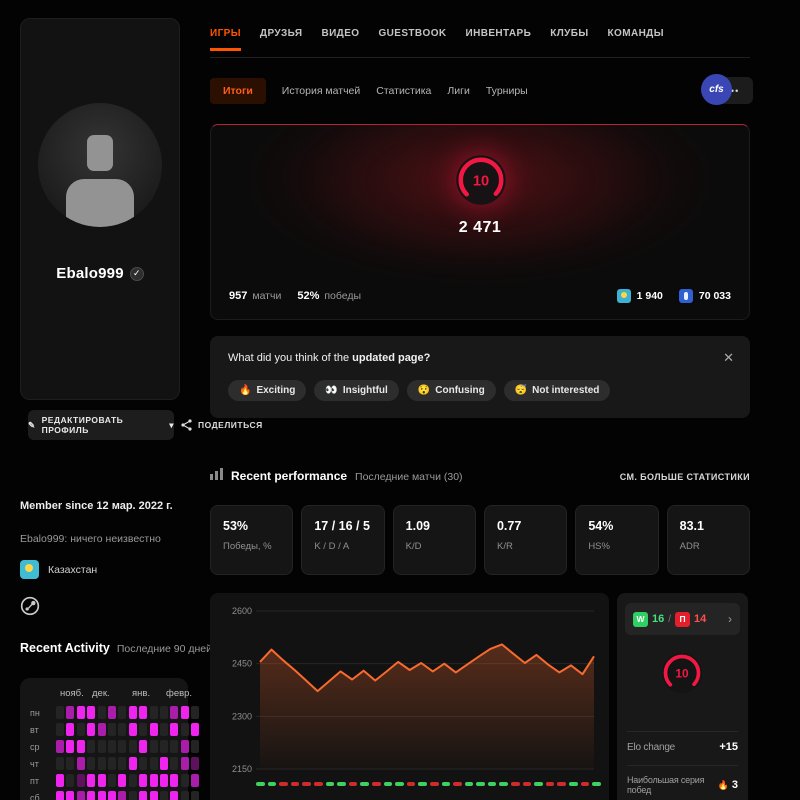  I want to click on feedback-option-exciting: 🔥 Exciting, so click(267, 390).